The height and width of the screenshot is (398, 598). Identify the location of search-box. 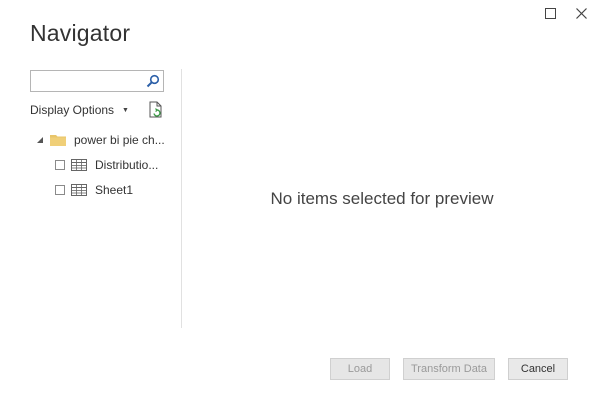
(97, 81).